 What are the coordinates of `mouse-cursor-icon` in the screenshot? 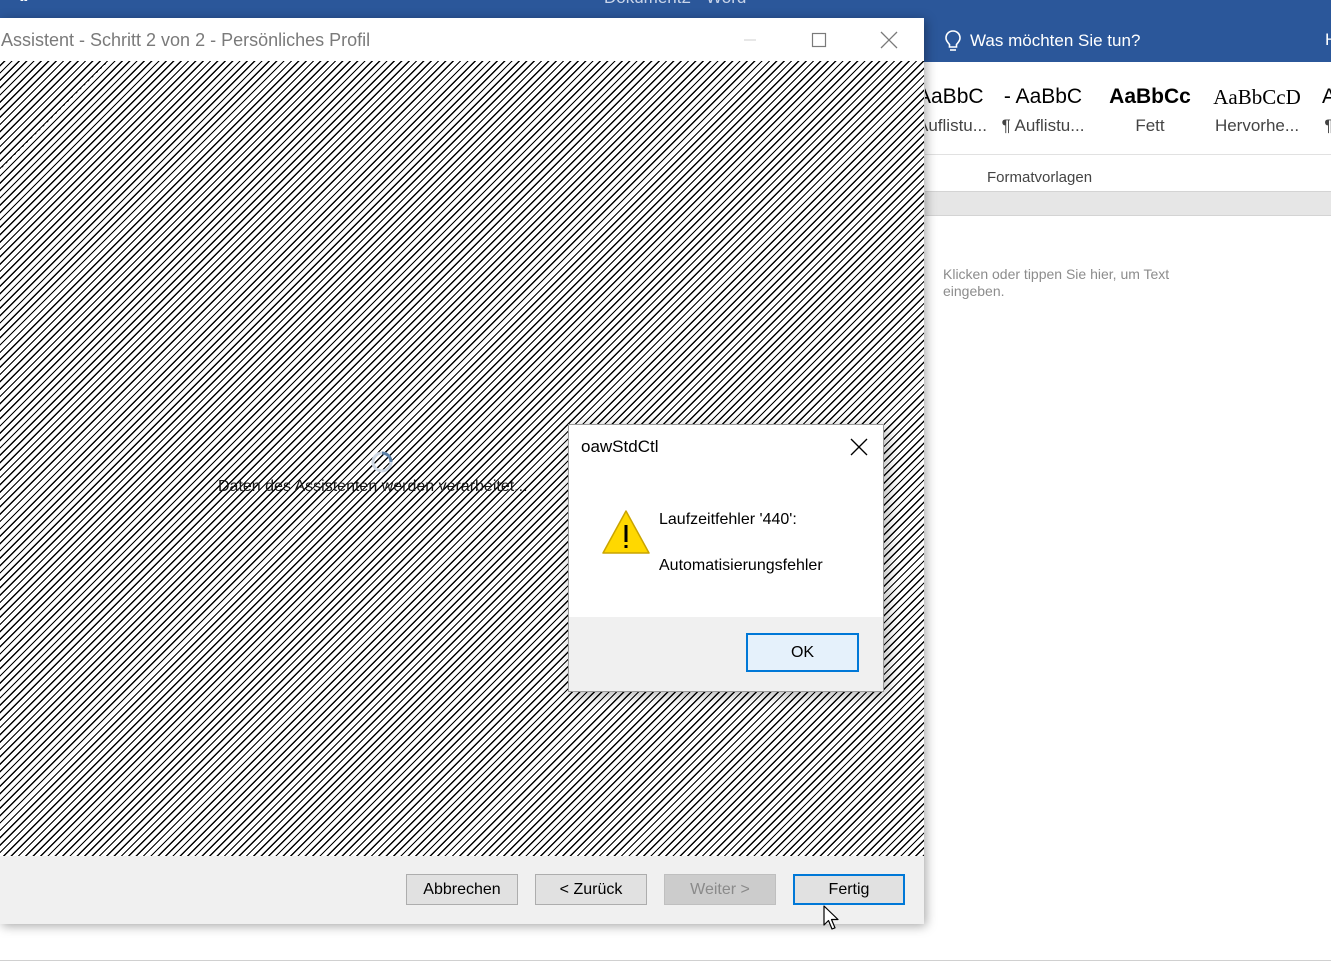 It's located at (831, 917).